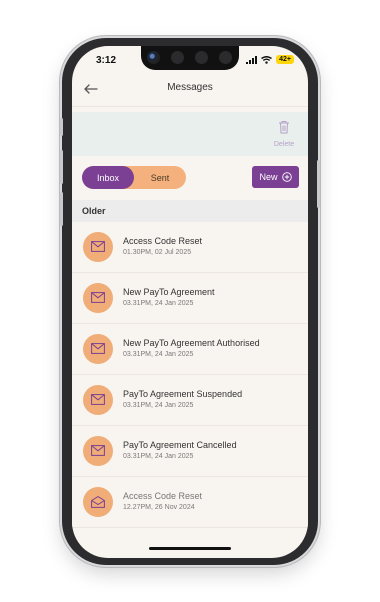 The height and width of the screenshot is (602, 380). Describe the element at coordinates (191, 343) in the screenshot. I see `message-subject: New PayTo Agreement Authorised` at that location.